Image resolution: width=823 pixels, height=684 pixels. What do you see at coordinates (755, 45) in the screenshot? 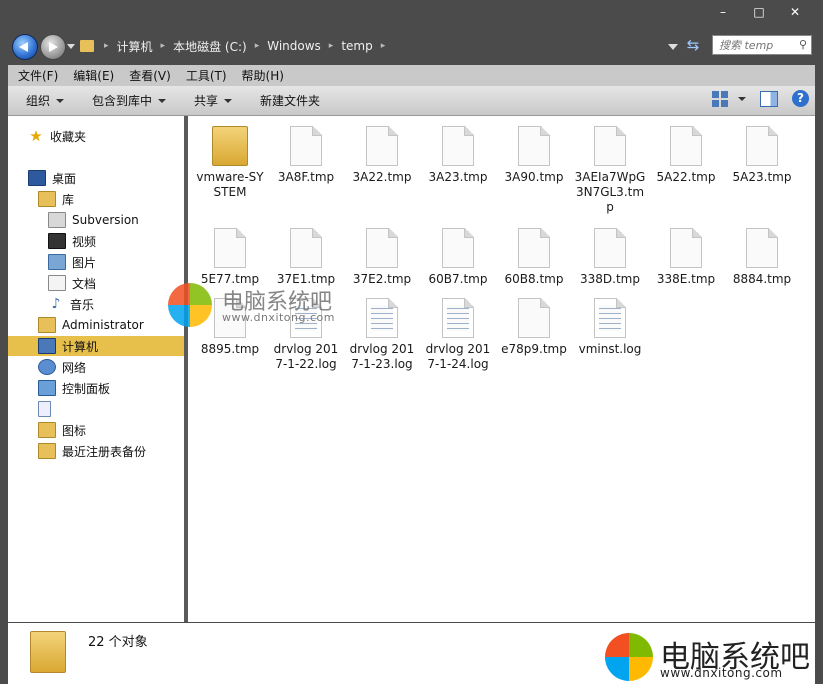
I see `search-input` at bounding box center [755, 45].